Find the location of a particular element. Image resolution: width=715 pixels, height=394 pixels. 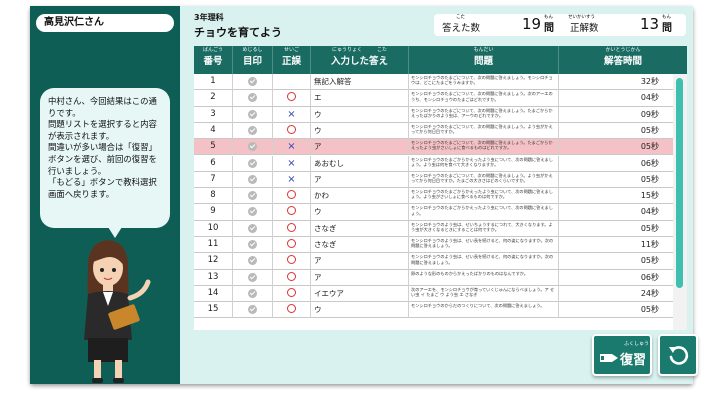

table-scrollbar is located at coordinates (680, 202).